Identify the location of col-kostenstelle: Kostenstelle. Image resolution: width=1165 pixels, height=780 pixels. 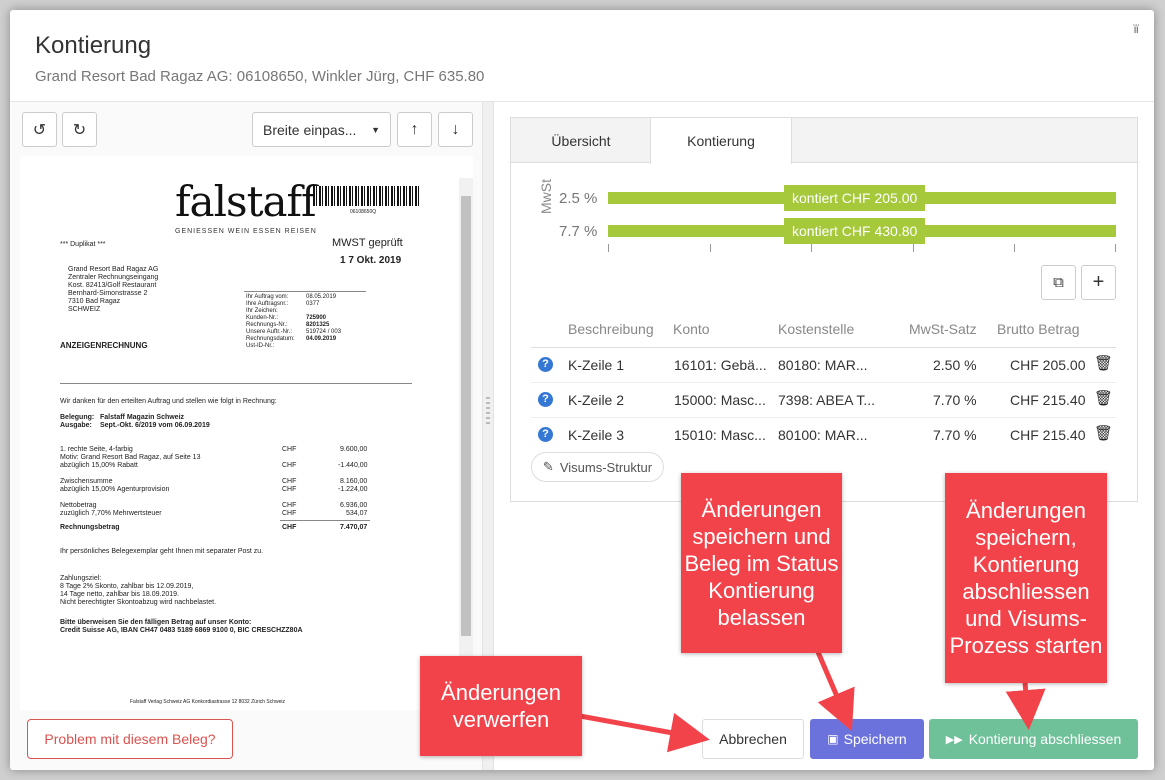
(816, 329).